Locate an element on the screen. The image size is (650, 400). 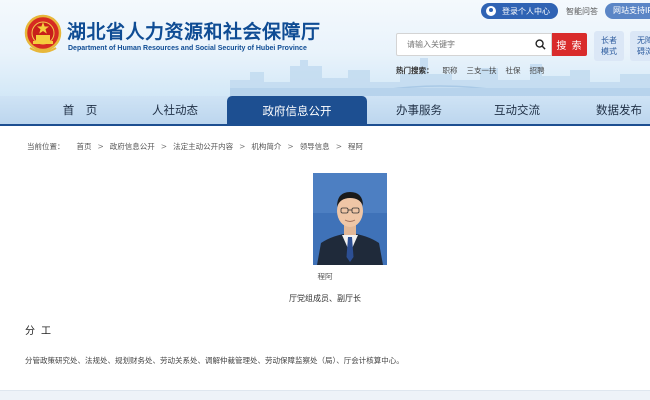
nav-item-services: 办事服务 is located at coordinates (419, 110).